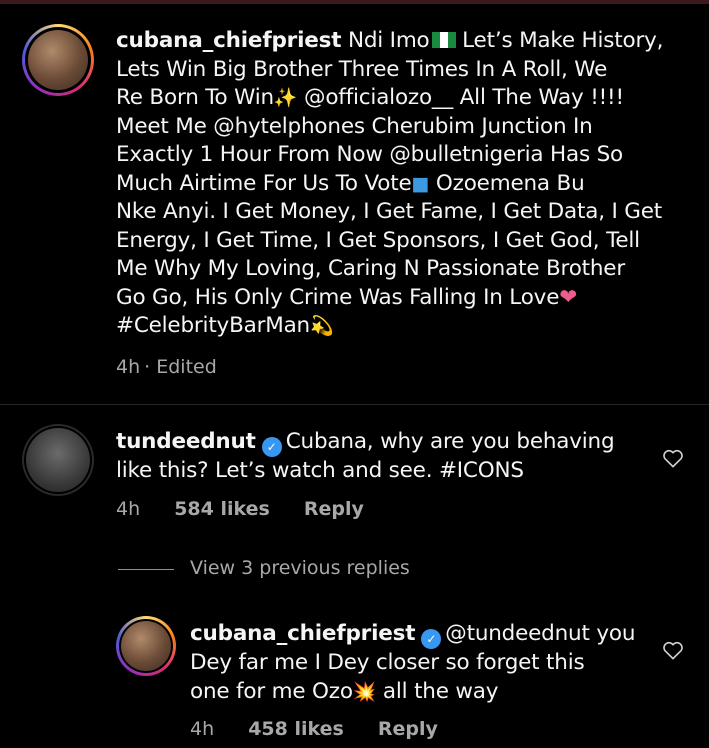 The height and width of the screenshot is (748, 709). Describe the element at coordinates (285, 98) in the screenshot. I see `sparkles-emoji: ✨` at that location.